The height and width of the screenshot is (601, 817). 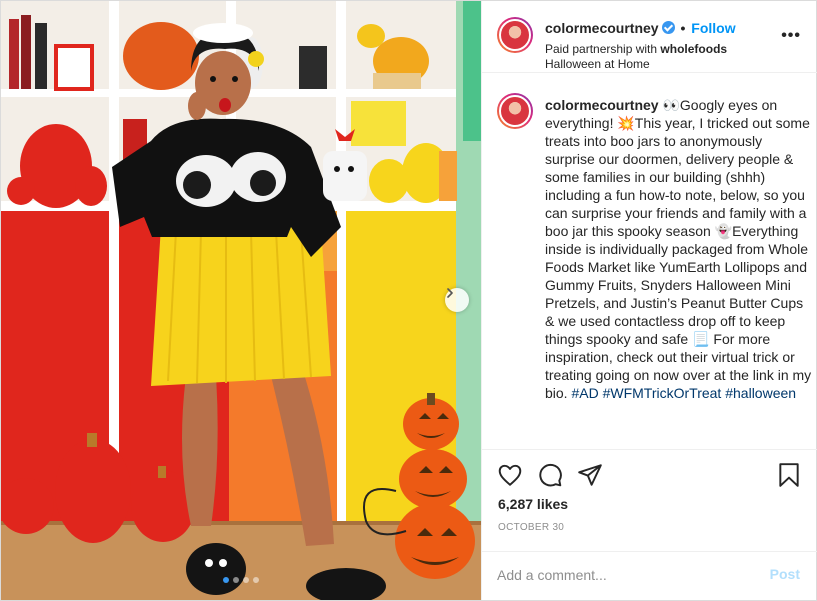 I want to click on next-slide-button, so click(x=457, y=300).